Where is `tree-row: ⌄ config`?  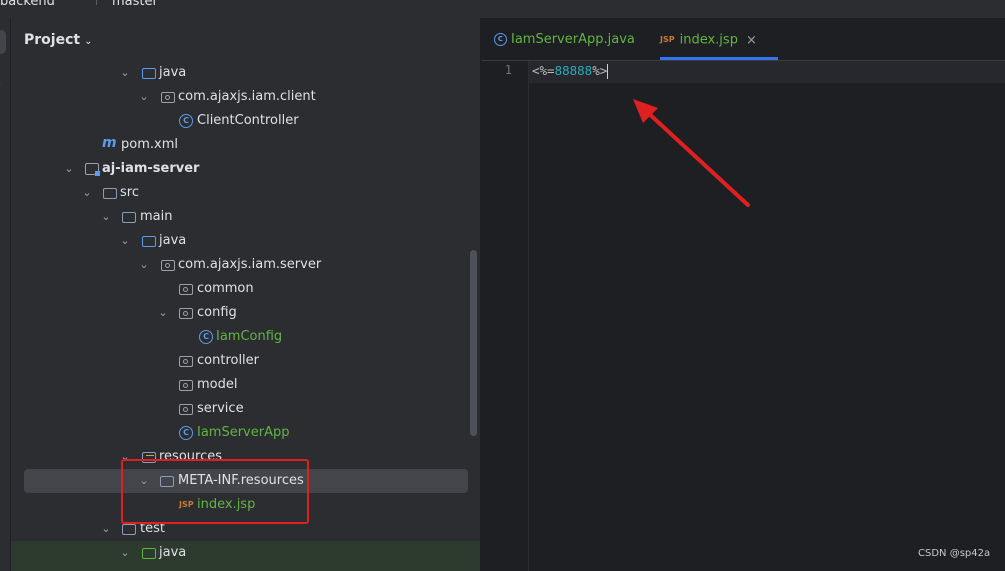 tree-row: ⌄ config is located at coordinates (245, 313).